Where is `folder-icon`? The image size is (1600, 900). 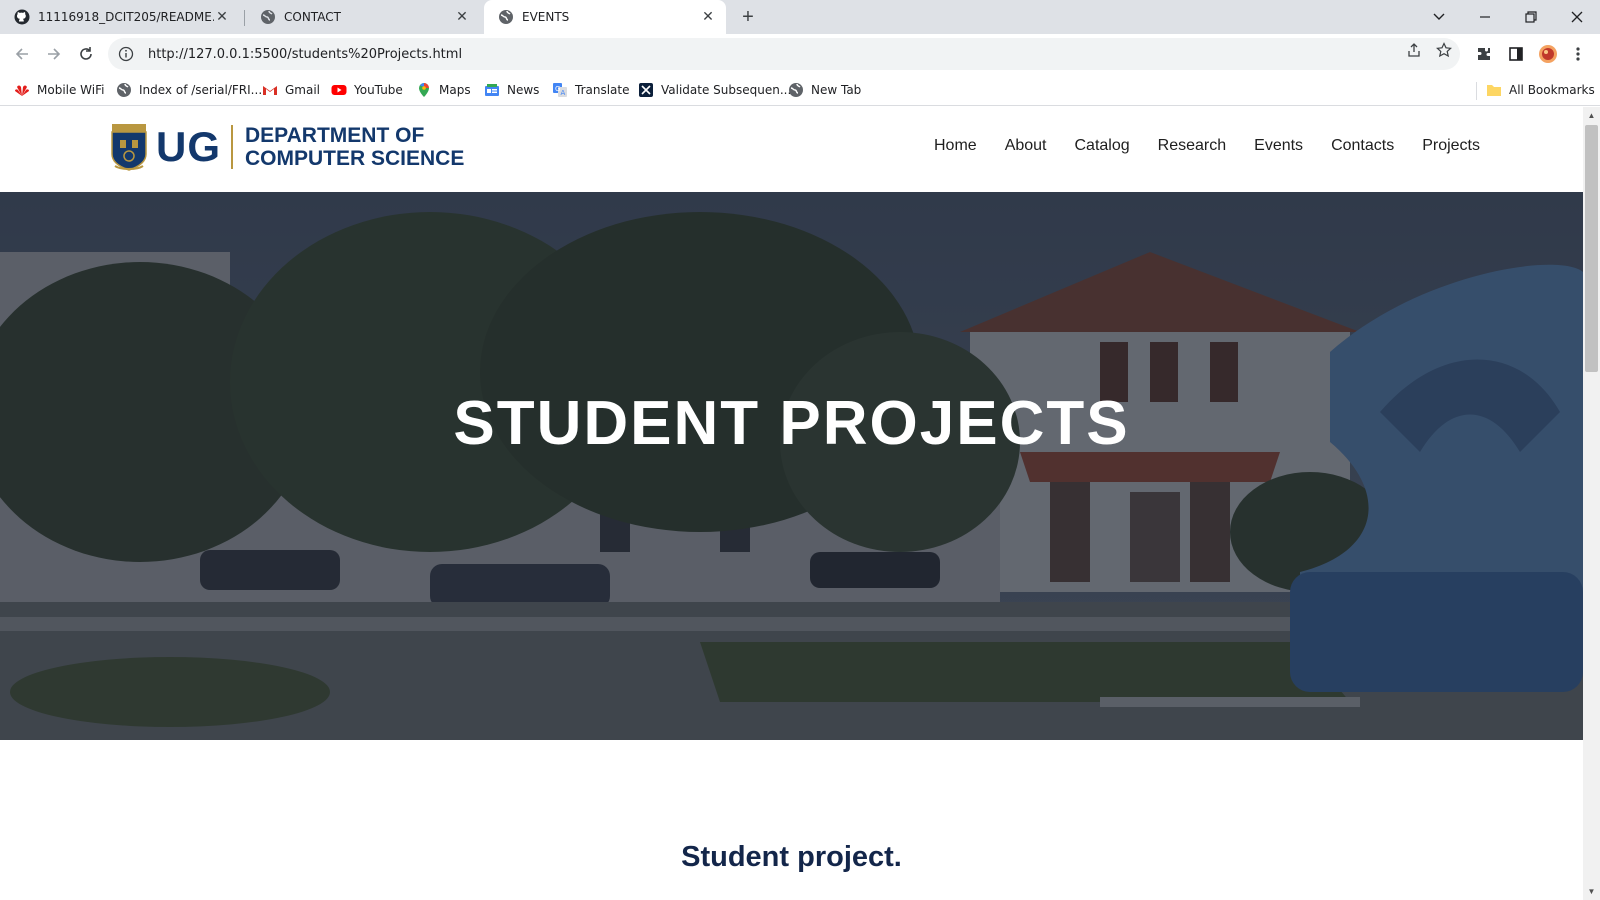 folder-icon is located at coordinates (1494, 90).